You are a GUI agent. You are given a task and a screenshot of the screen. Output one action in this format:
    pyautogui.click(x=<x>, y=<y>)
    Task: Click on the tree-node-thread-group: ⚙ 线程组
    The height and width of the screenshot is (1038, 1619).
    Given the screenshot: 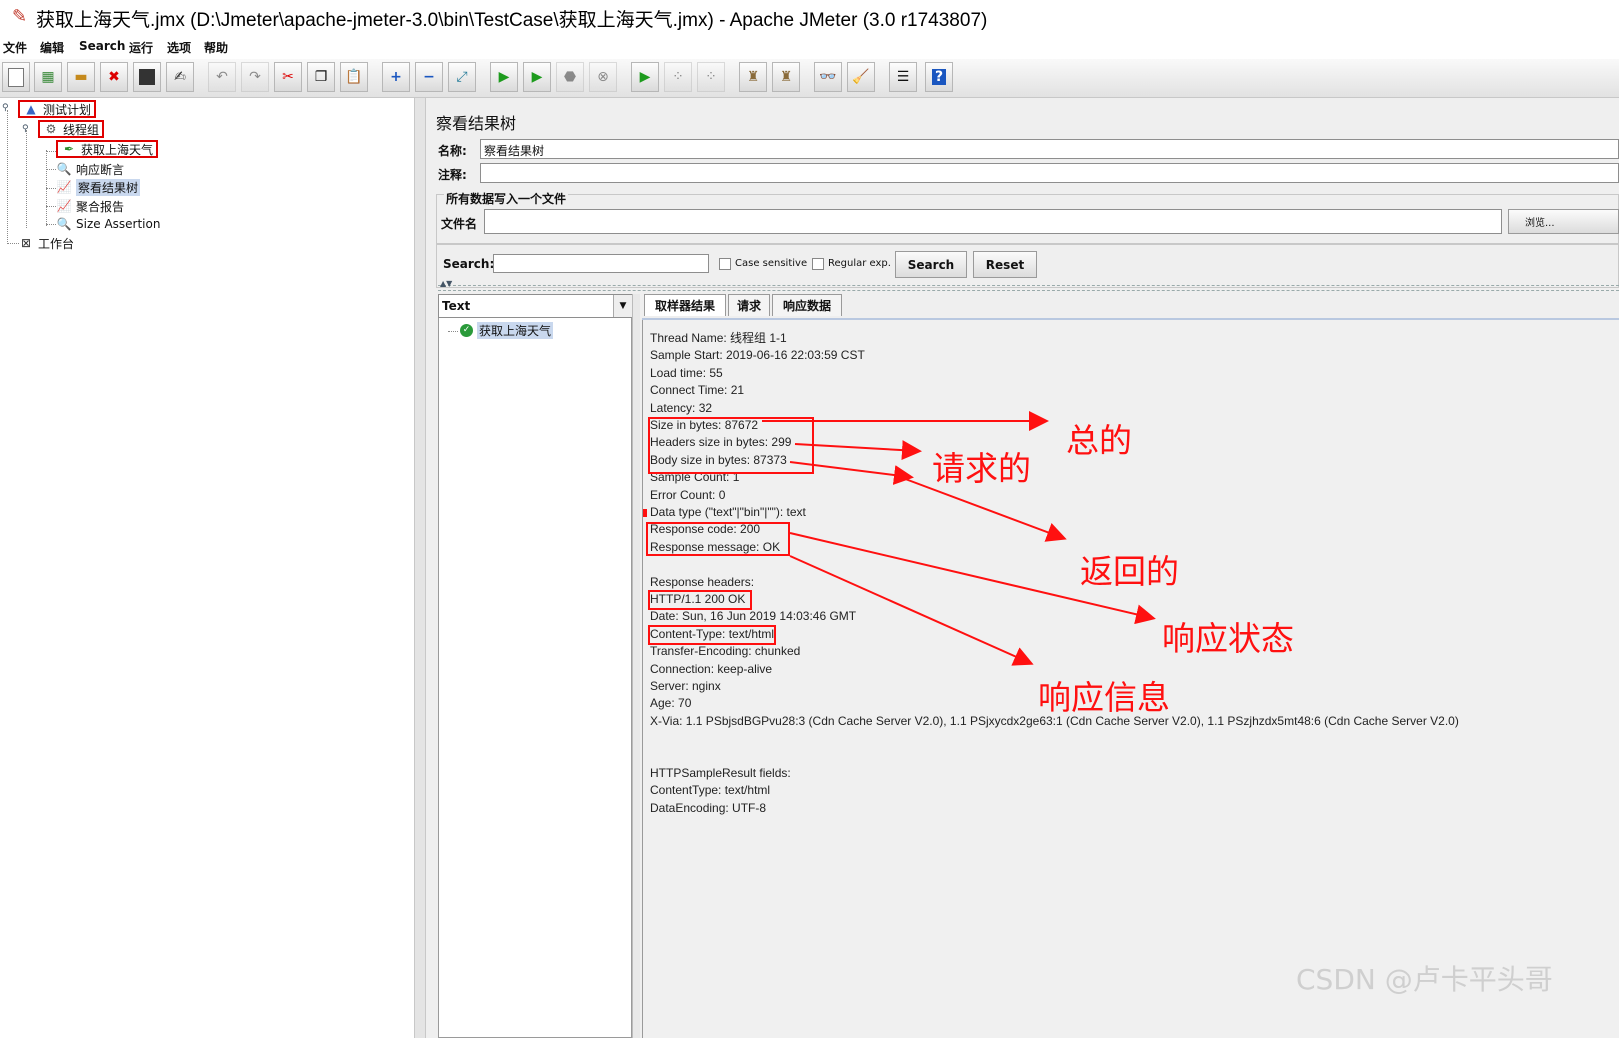 What is the action you would take?
    pyautogui.click(x=71, y=129)
    